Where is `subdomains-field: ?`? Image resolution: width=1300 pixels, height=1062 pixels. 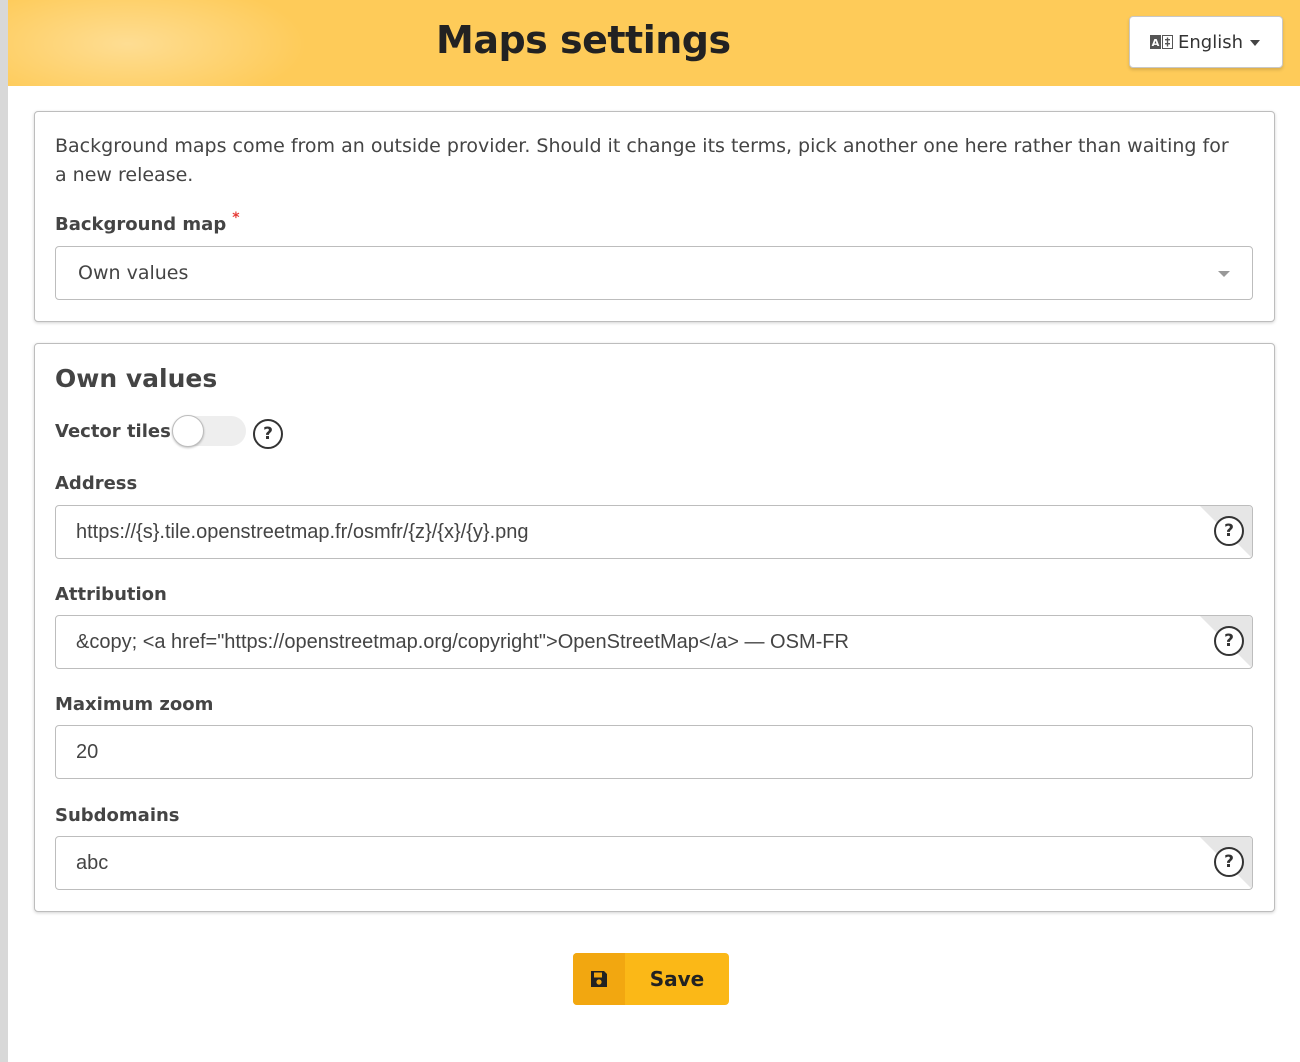
subdomains-field: ? is located at coordinates (654, 863).